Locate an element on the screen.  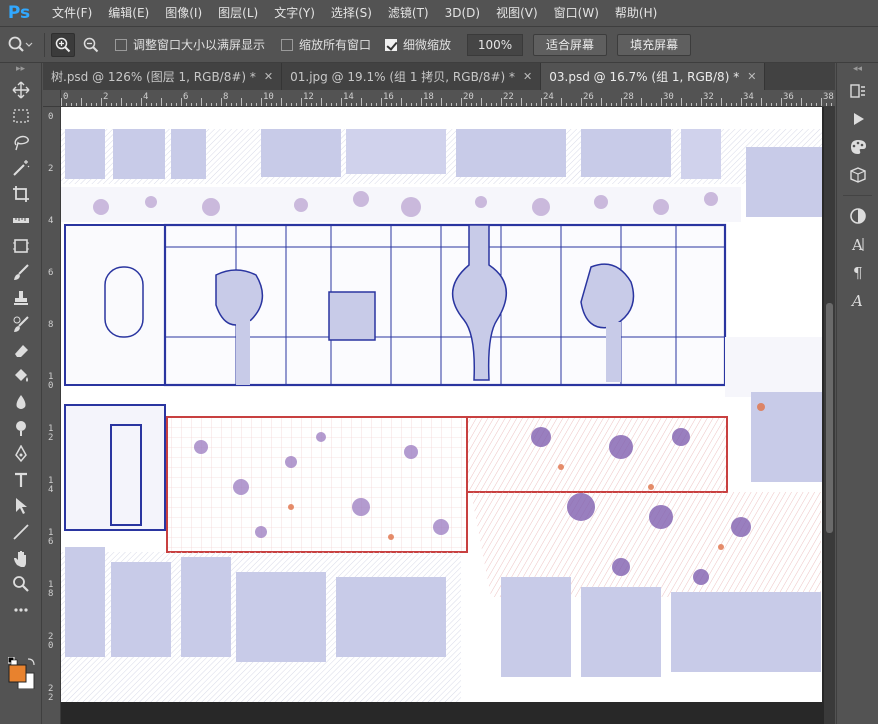
svg-text: A is located at coordinates (856, 300).